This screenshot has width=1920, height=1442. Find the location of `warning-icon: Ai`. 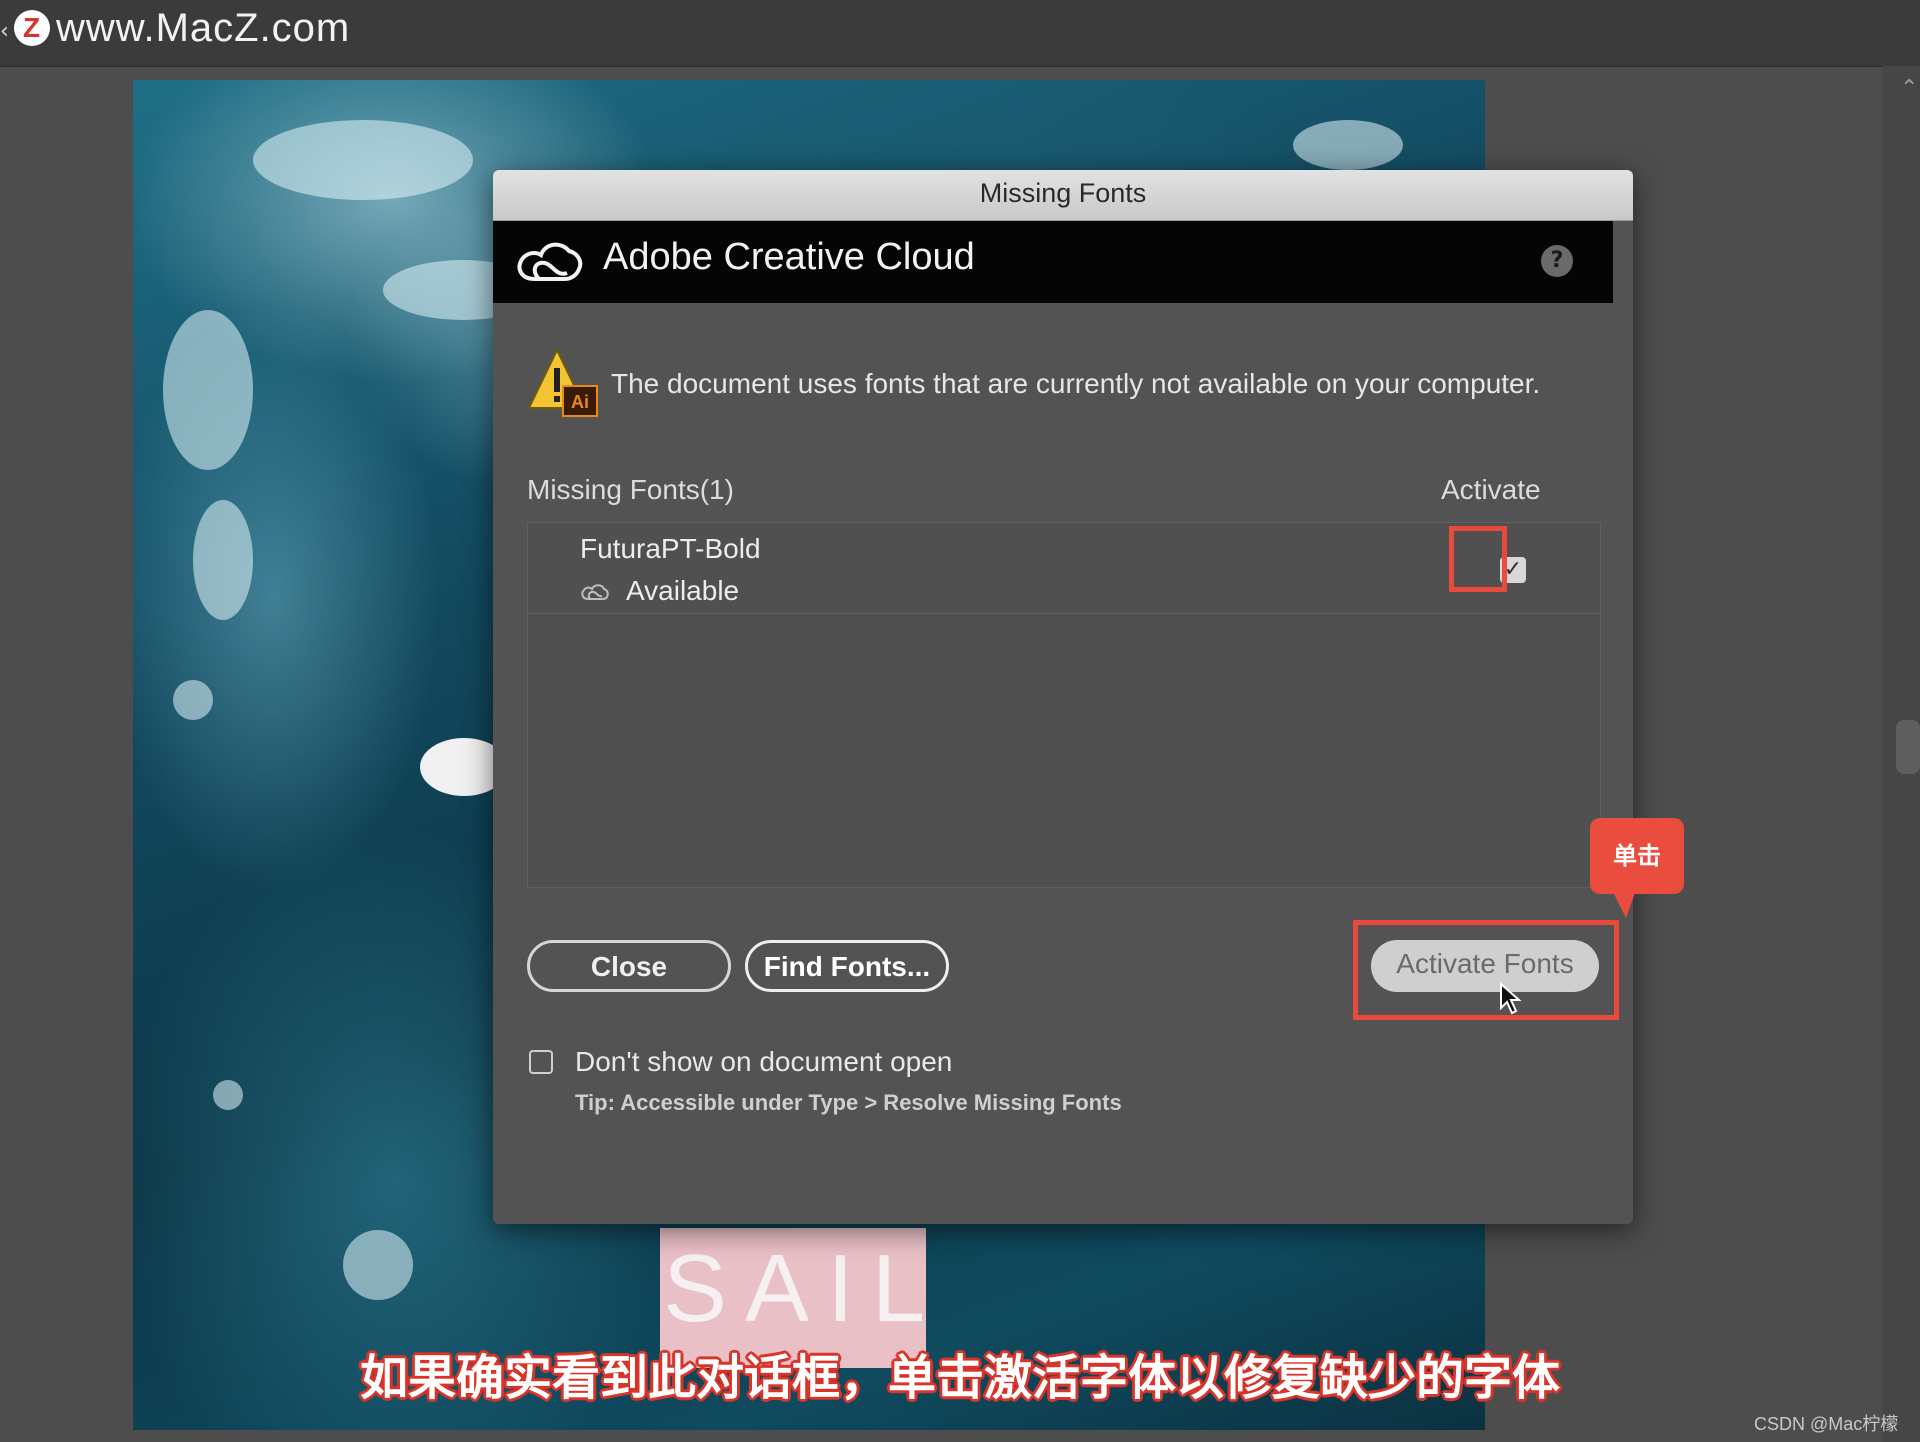

warning-icon: Ai is located at coordinates (562, 382).